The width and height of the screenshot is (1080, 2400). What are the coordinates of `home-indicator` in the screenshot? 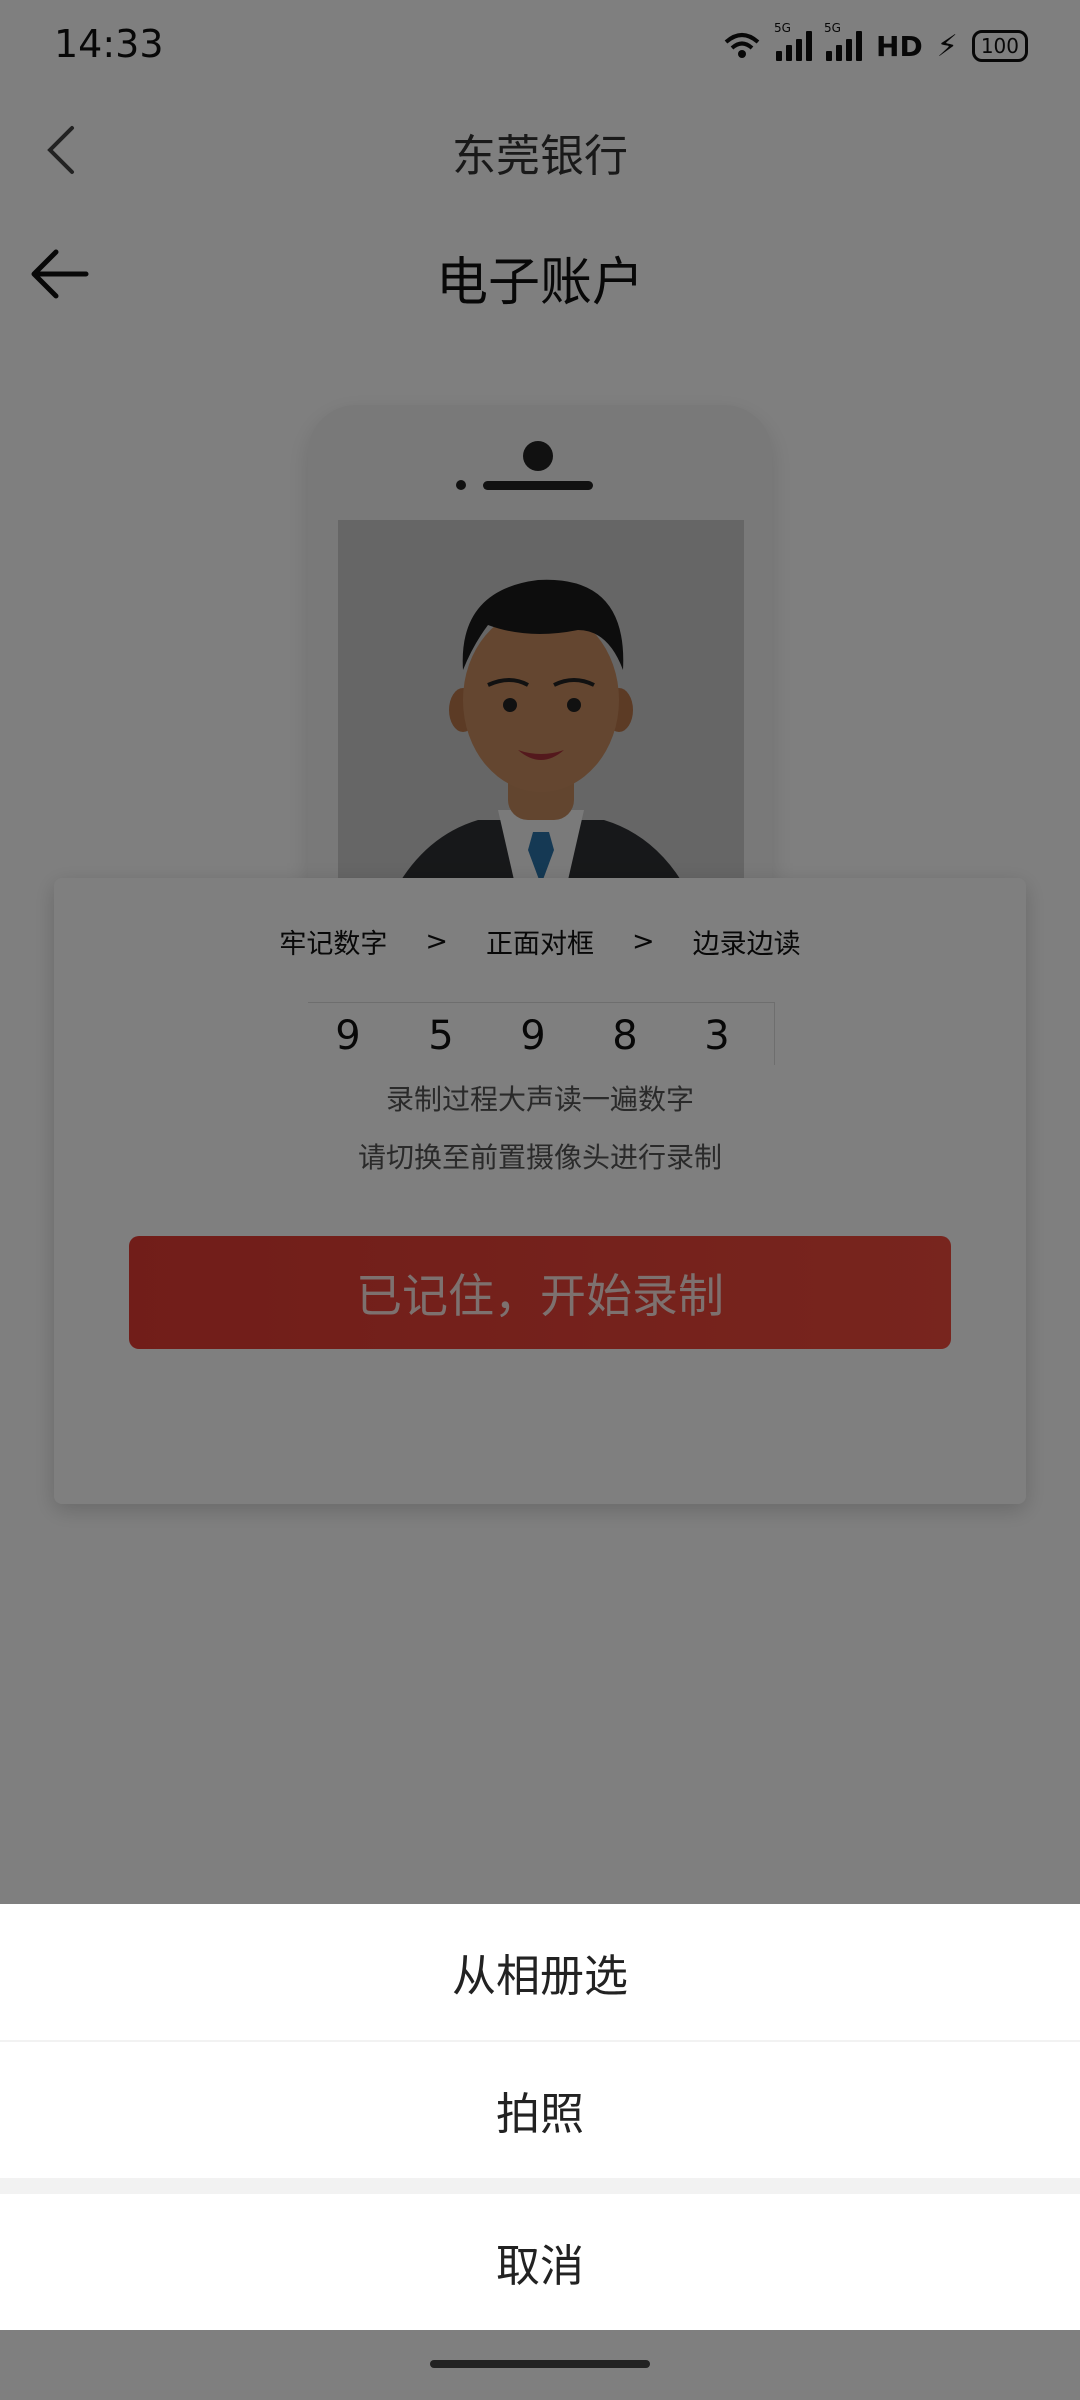 It's located at (540, 2364).